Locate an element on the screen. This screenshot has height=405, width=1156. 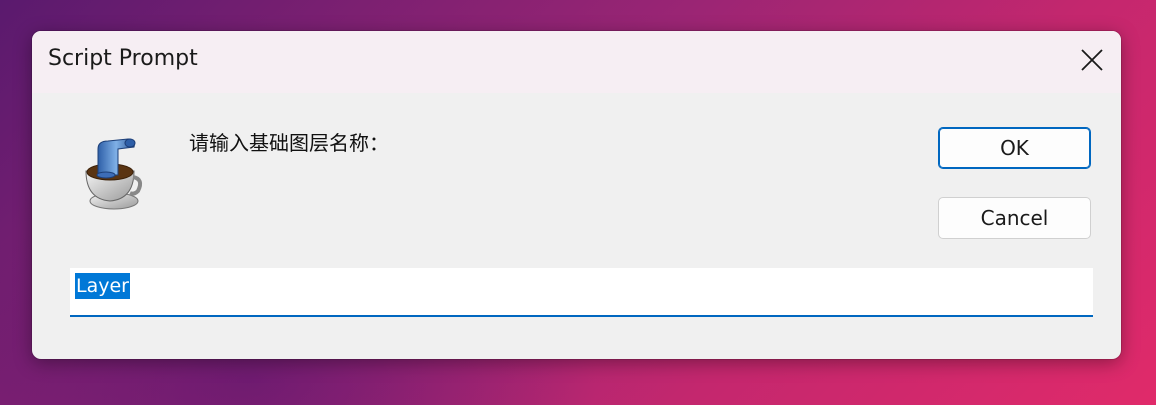
close-button is located at coordinates (1092, 60).